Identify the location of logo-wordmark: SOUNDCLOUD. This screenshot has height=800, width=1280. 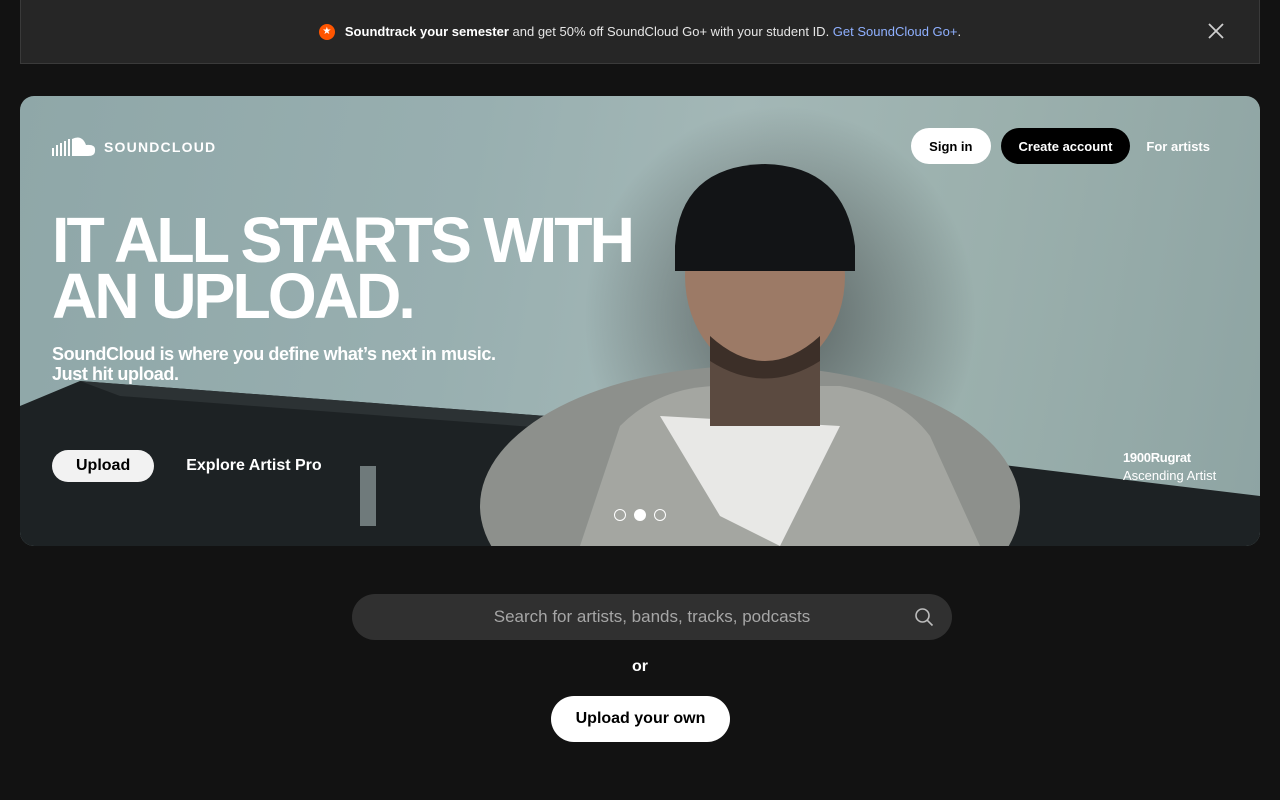
(160, 147).